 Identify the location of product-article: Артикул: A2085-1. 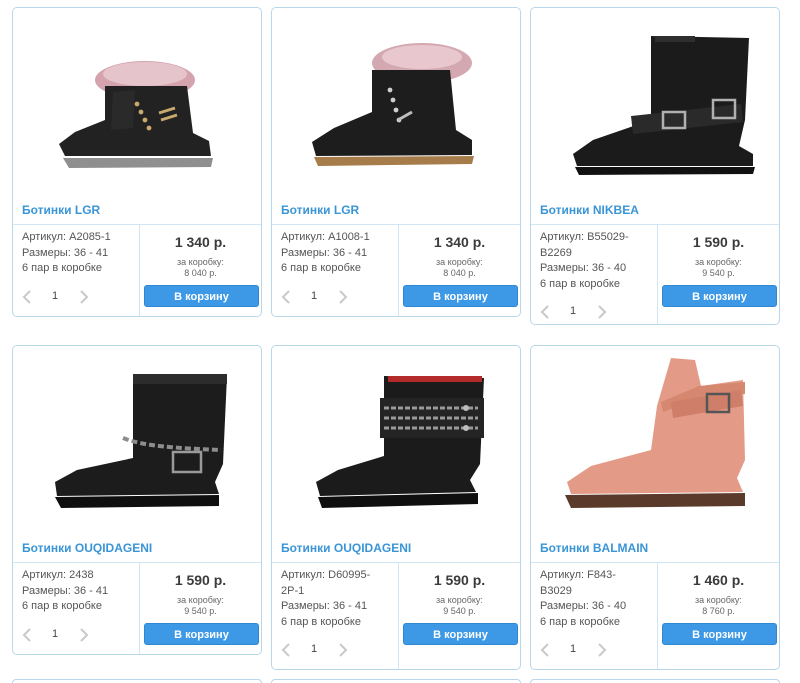
(66, 237).